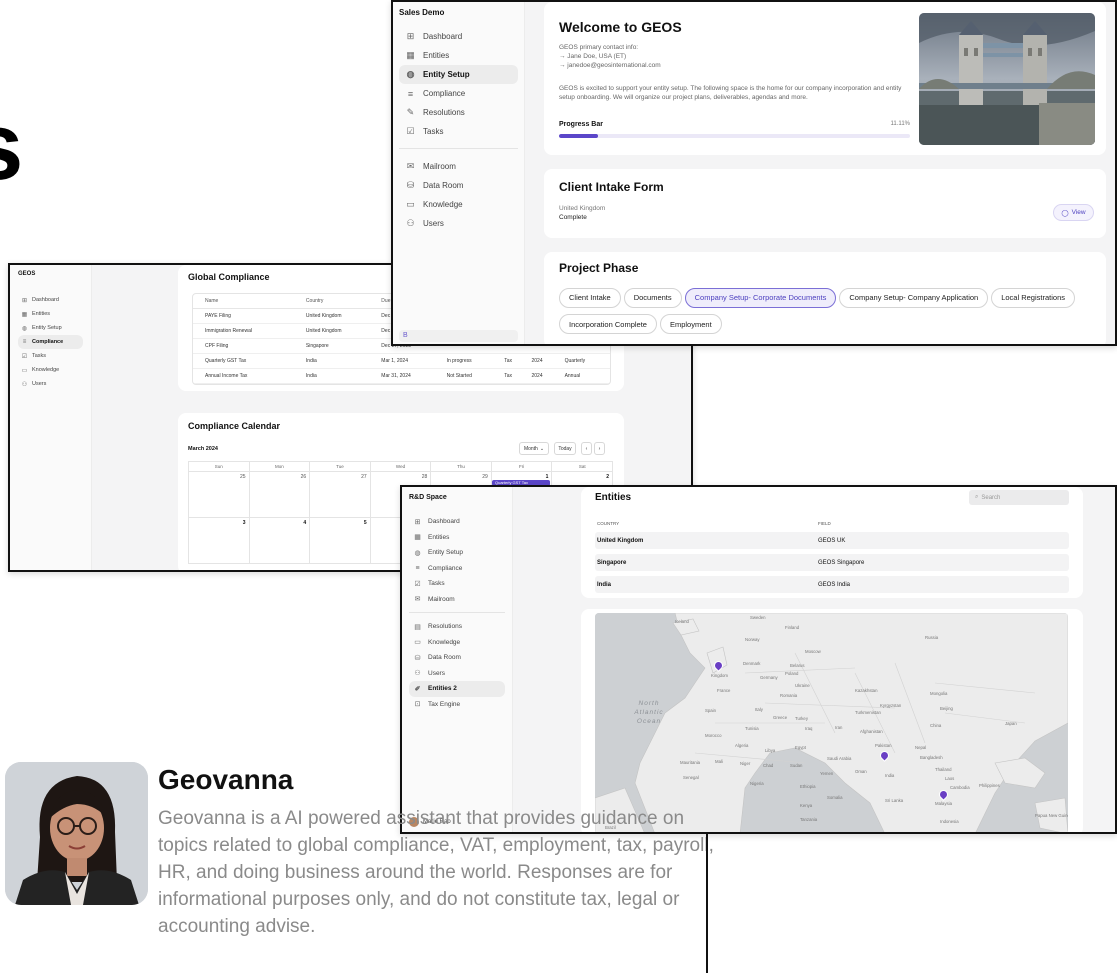 Image resolution: width=1117 pixels, height=973 pixels. What do you see at coordinates (417, 600) in the screenshot?
I see `mail-icon: ✉` at bounding box center [417, 600].